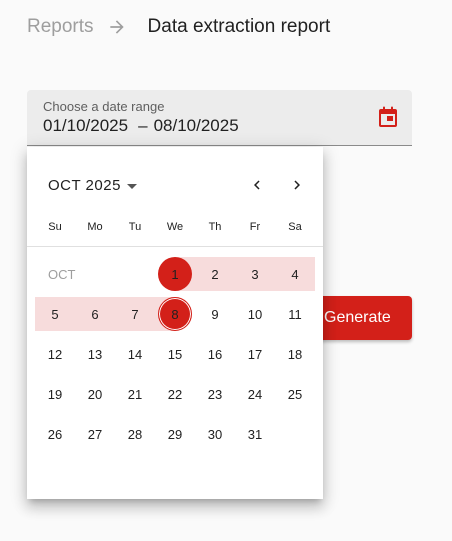 Image resolution: width=452 pixels, height=541 pixels. I want to click on day-number: 13, so click(95, 354).